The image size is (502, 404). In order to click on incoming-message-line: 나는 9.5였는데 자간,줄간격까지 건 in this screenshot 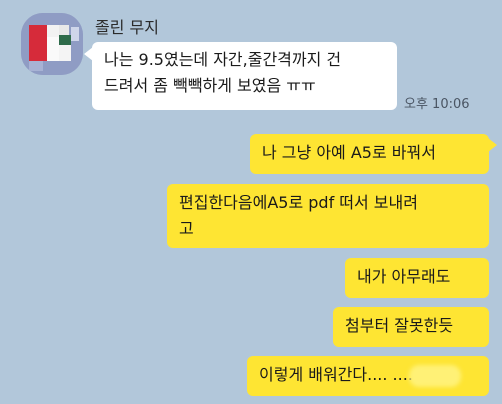, I will do `click(223, 59)`.